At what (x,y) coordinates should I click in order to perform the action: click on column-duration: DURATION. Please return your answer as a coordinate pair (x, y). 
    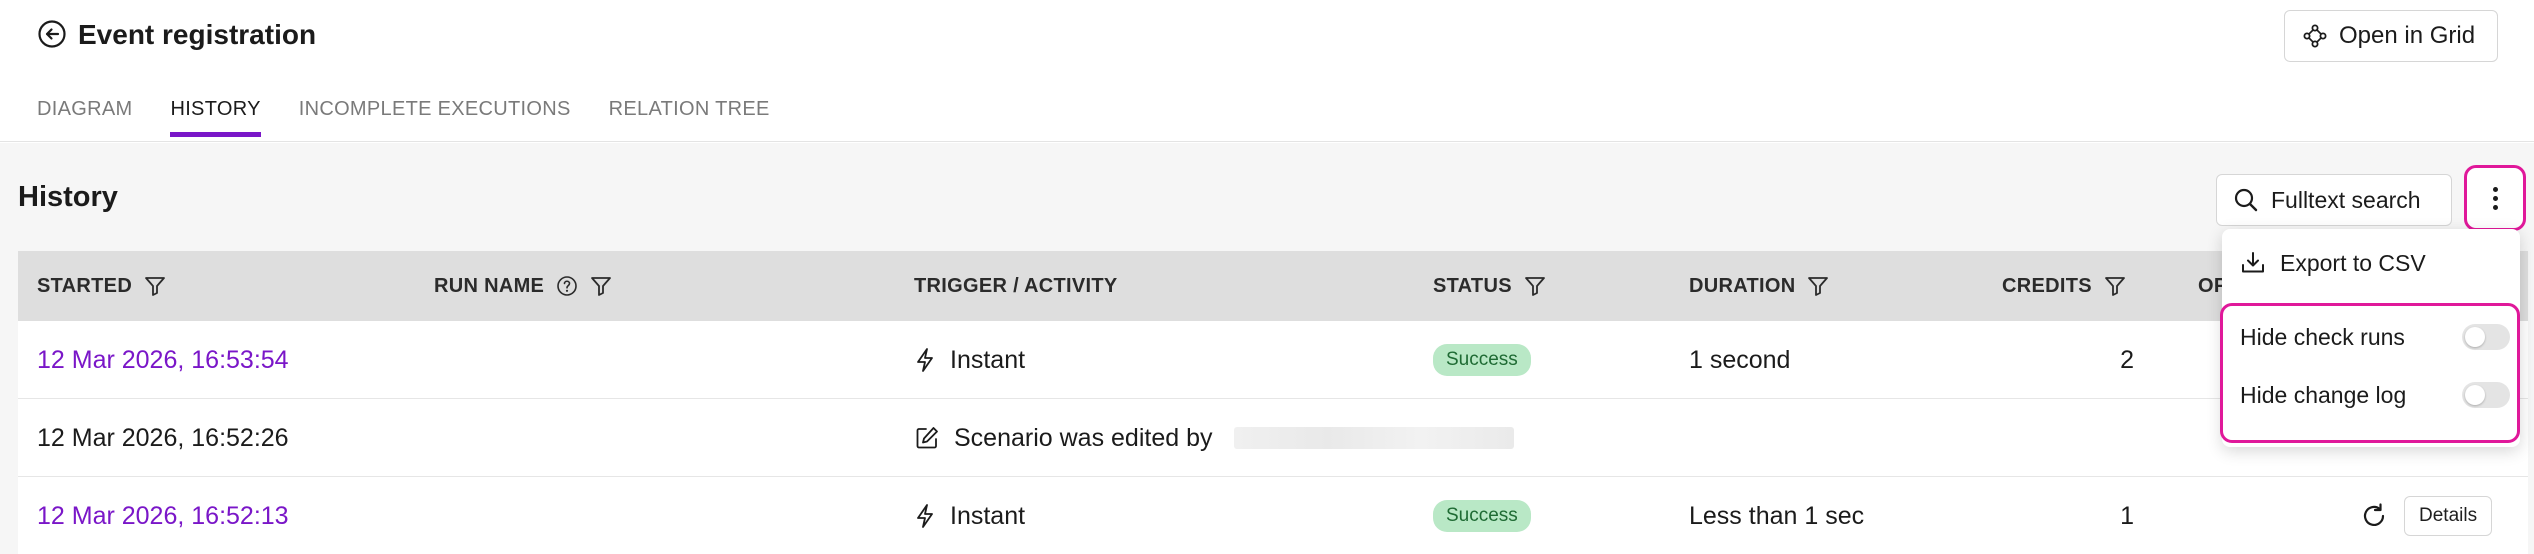
    Looking at the image, I should click on (1759, 286).